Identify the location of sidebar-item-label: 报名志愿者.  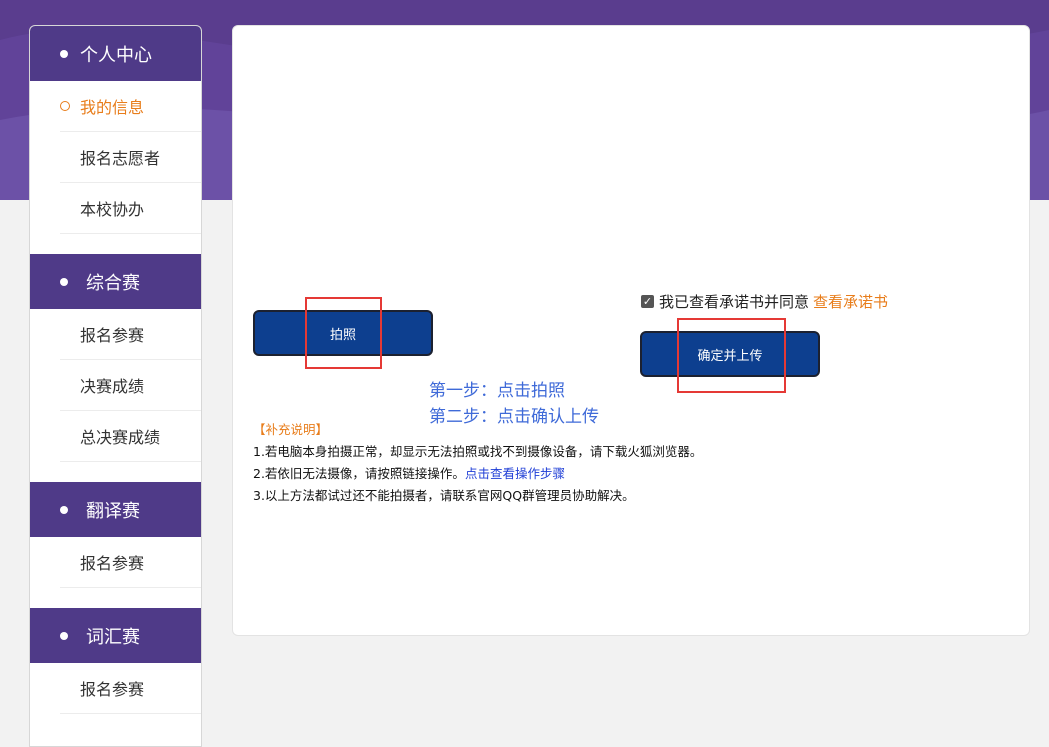
(120, 158).